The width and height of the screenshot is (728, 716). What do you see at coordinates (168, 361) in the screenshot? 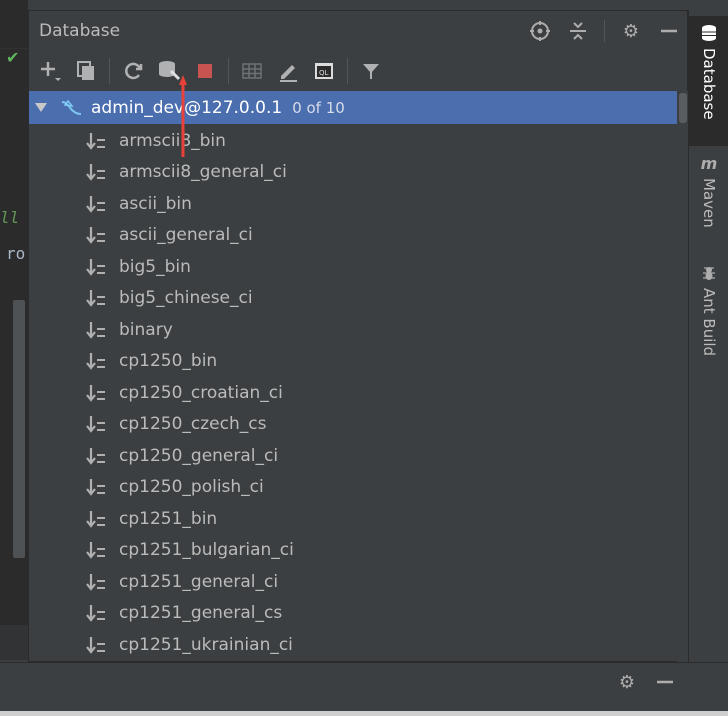
I see `collation-label: cp1250_bin` at bounding box center [168, 361].